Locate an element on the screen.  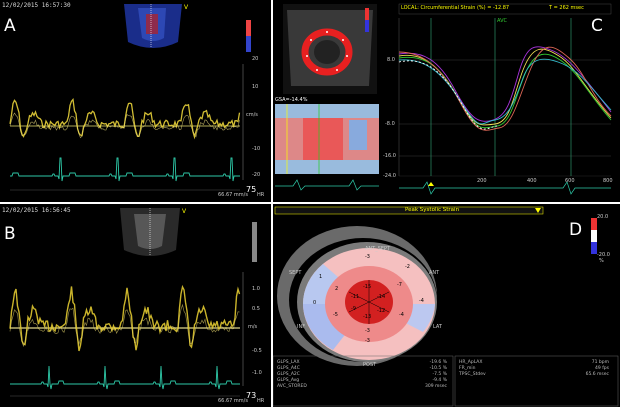
sweep-a: 66.67 mm/s is located at coordinates (233, 195).